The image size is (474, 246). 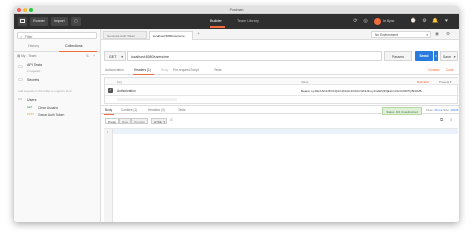 What do you see at coordinates (435, 21) in the screenshot?
I see `notifications-icon: 🔔` at bounding box center [435, 21].